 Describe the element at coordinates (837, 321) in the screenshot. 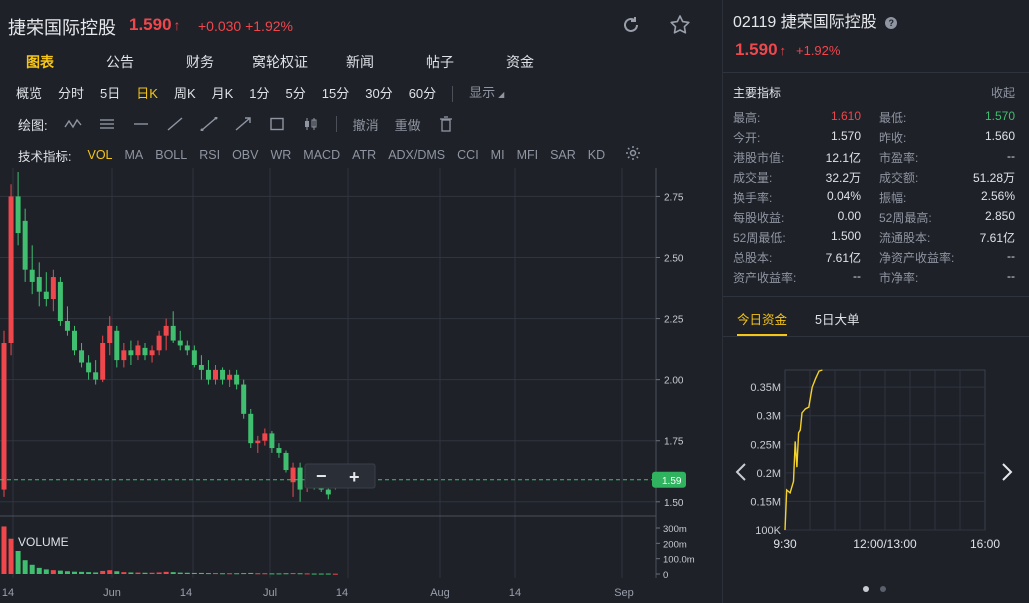

I see `tab-5day-orders: 5日大单` at that location.